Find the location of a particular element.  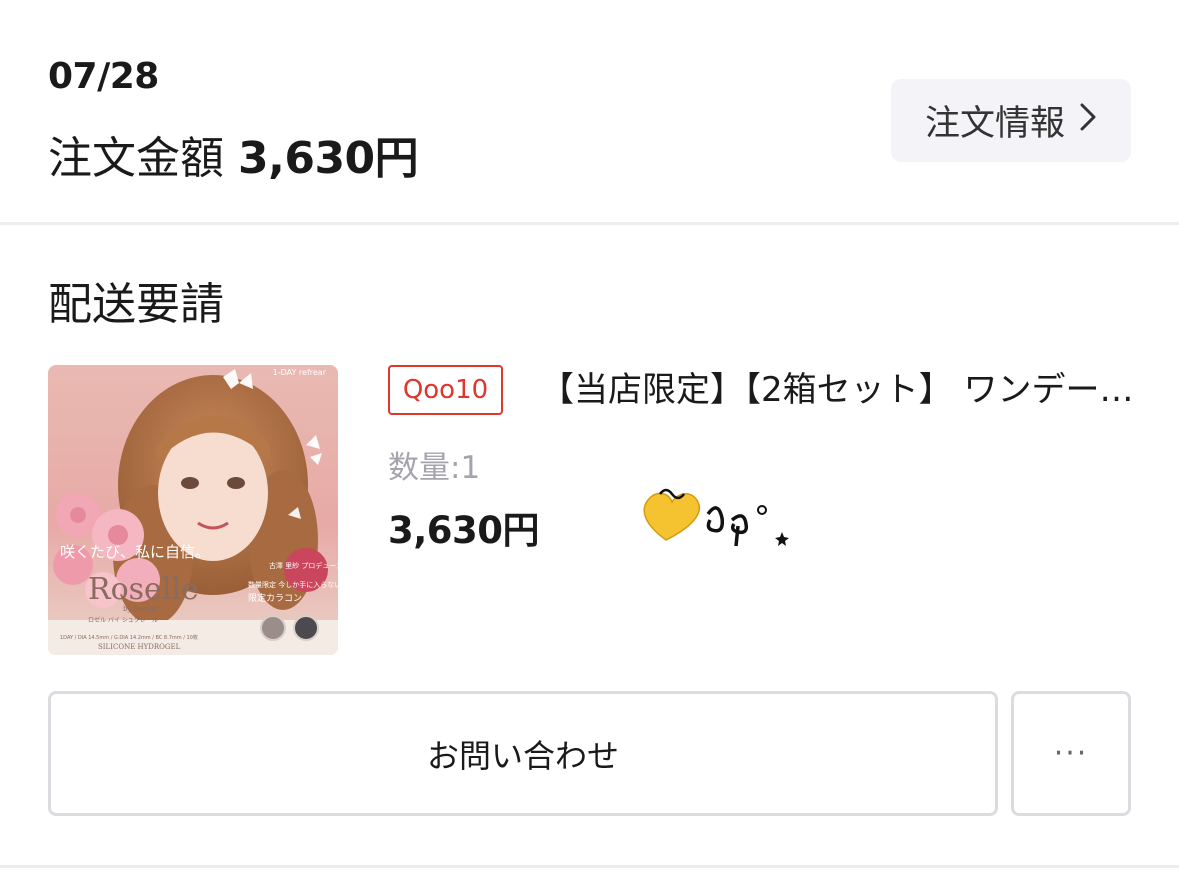

product-title: 【当店限定】【2箱セット】 ワンデーリフレア ロゼル バイ シュクレール is located at coordinates (837, 390).